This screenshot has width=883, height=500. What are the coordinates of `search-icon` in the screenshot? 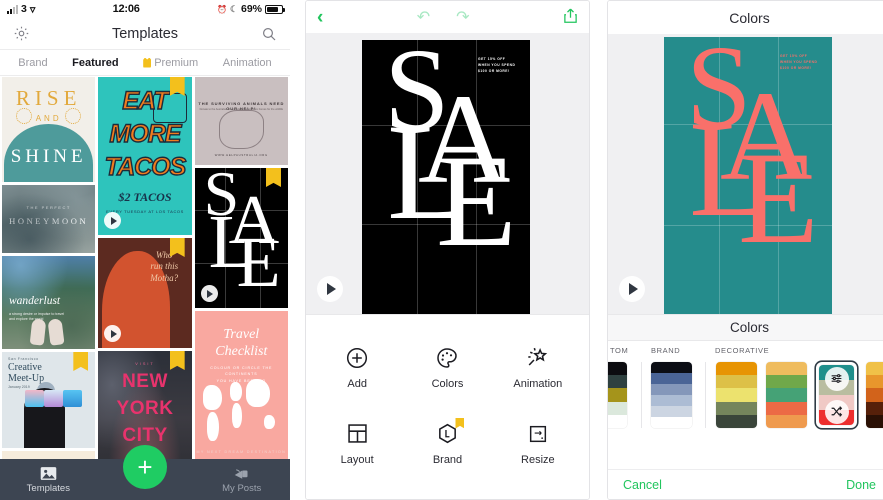 It's located at (269, 34).